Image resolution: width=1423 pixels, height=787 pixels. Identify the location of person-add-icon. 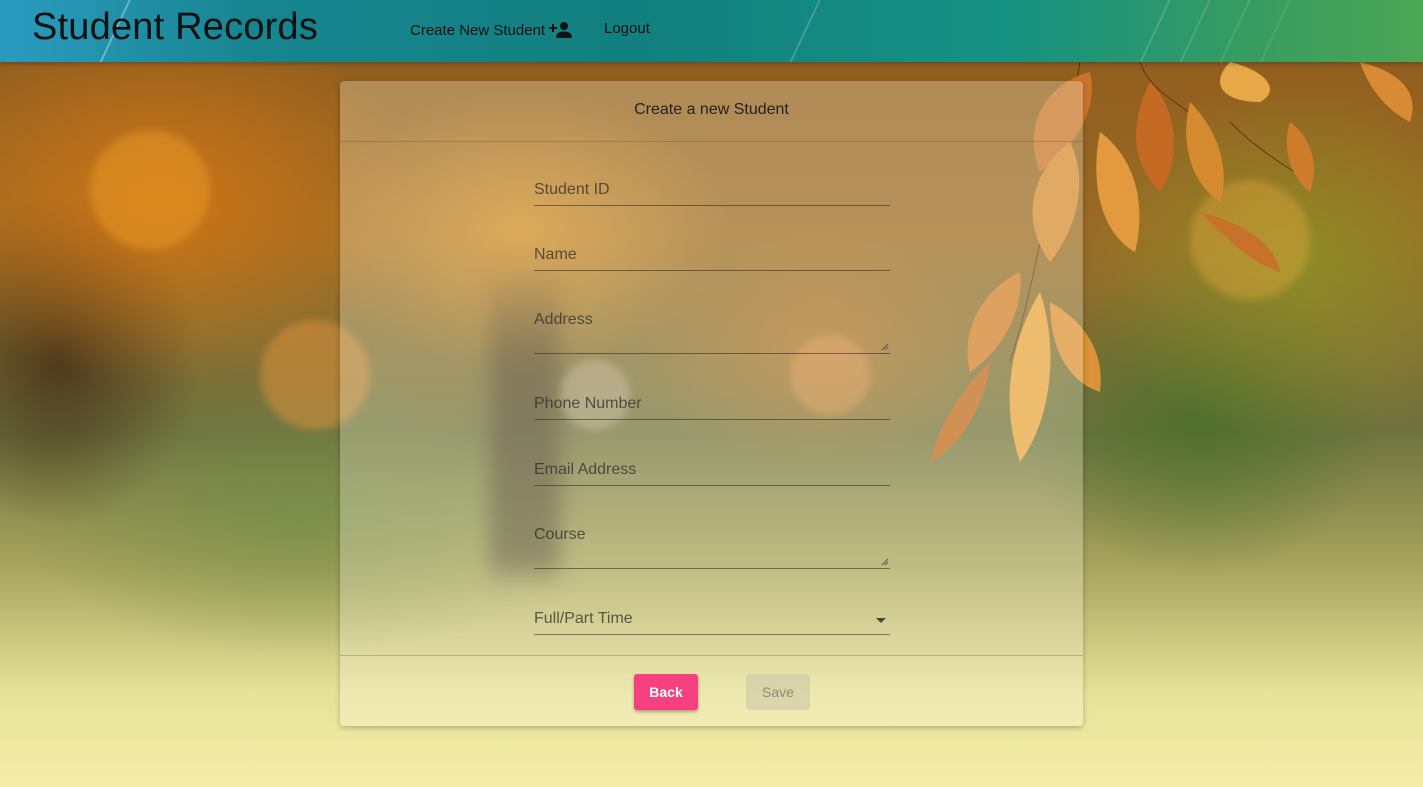
(561, 30).